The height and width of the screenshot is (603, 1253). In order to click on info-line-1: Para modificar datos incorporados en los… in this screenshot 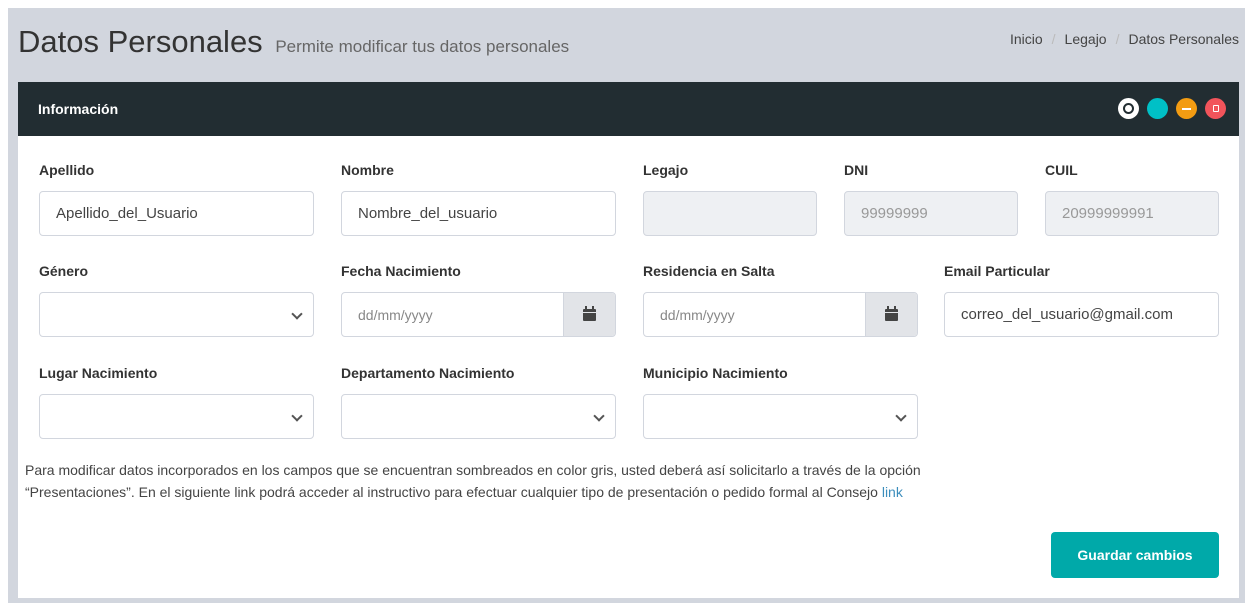, I will do `click(473, 470)`.